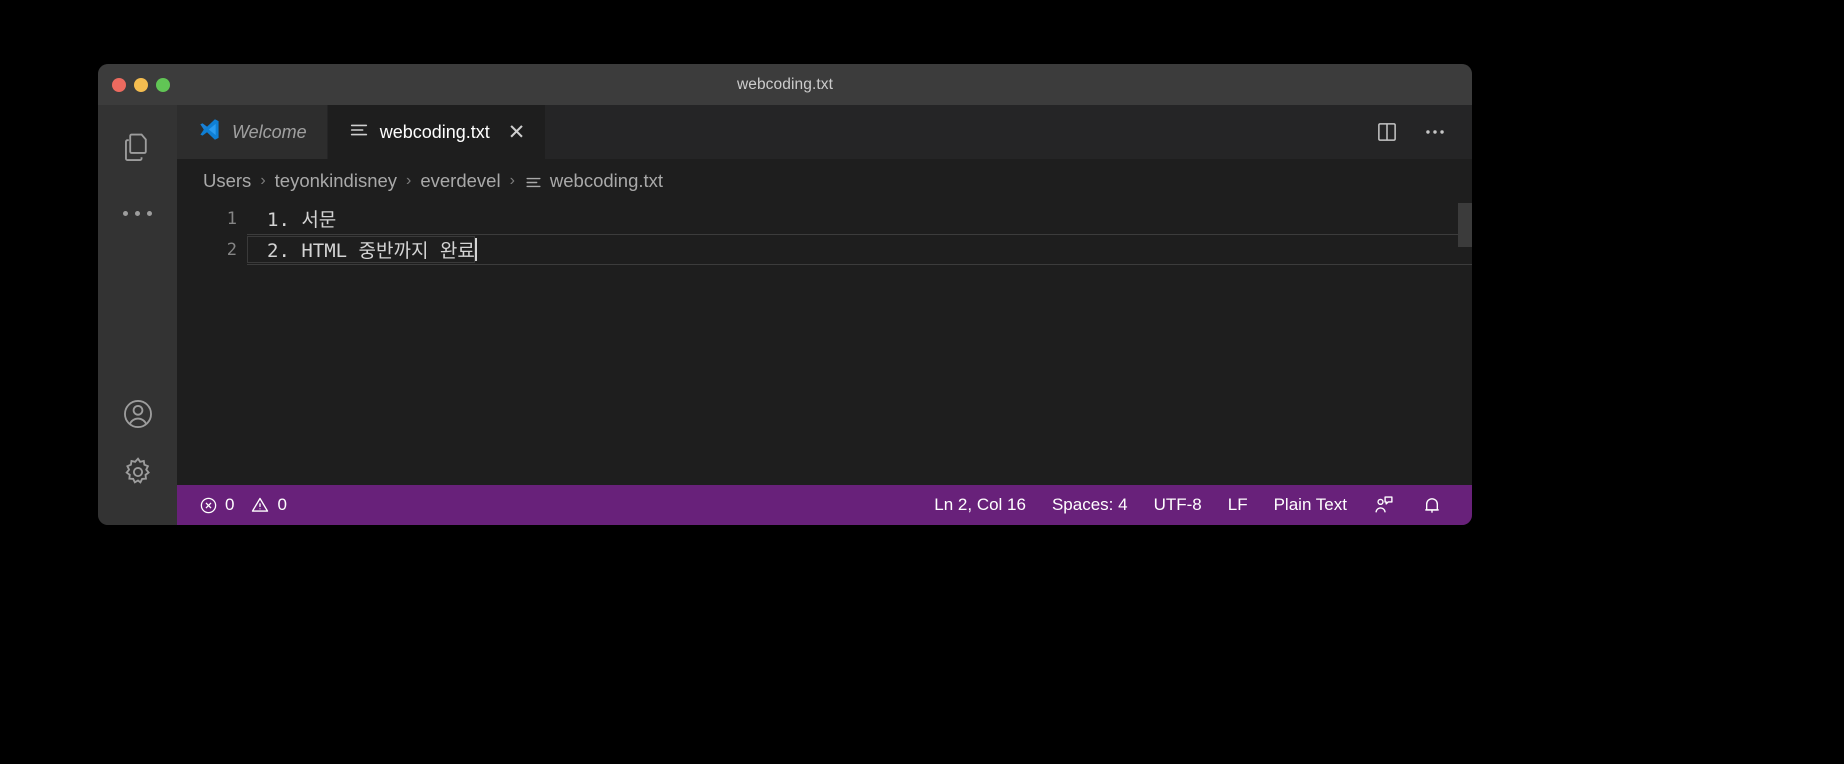  Describe the element at coordinates (517, 132) in the screenshot. I see `close-icon: ✕` at that location.